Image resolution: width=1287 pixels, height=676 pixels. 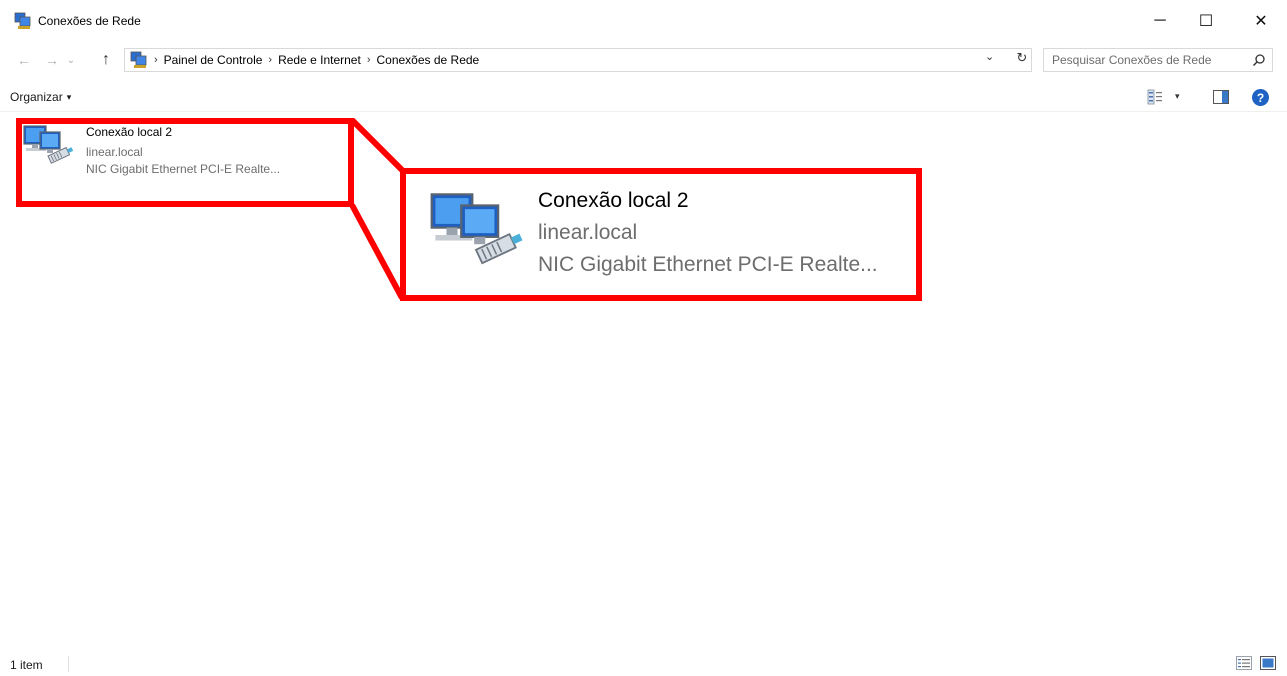 I want to click on zoomed-connection-network: linear.local, so click(x=588, y=232).